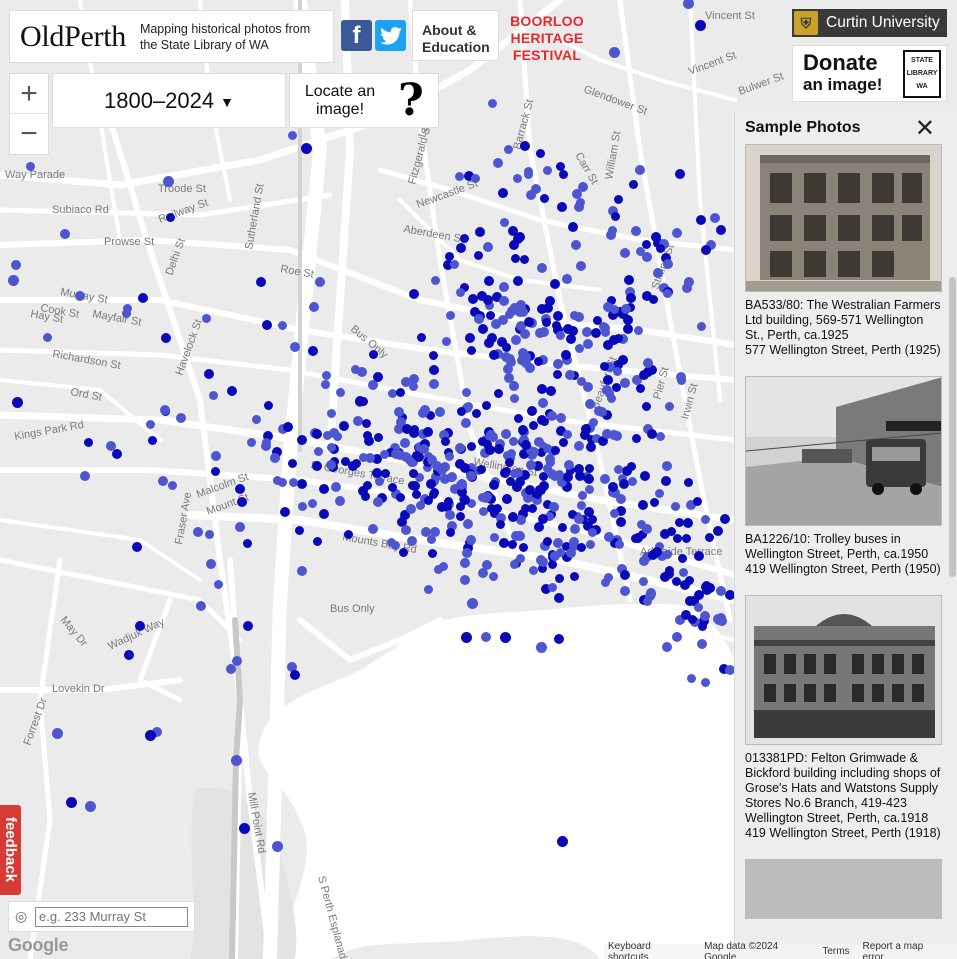 This screenshot has width=957, height=959. What do you see at coordinates (455, 35) in the screenshot?
I see `about-education-button: About & Education` at bounding box center [455, 35].